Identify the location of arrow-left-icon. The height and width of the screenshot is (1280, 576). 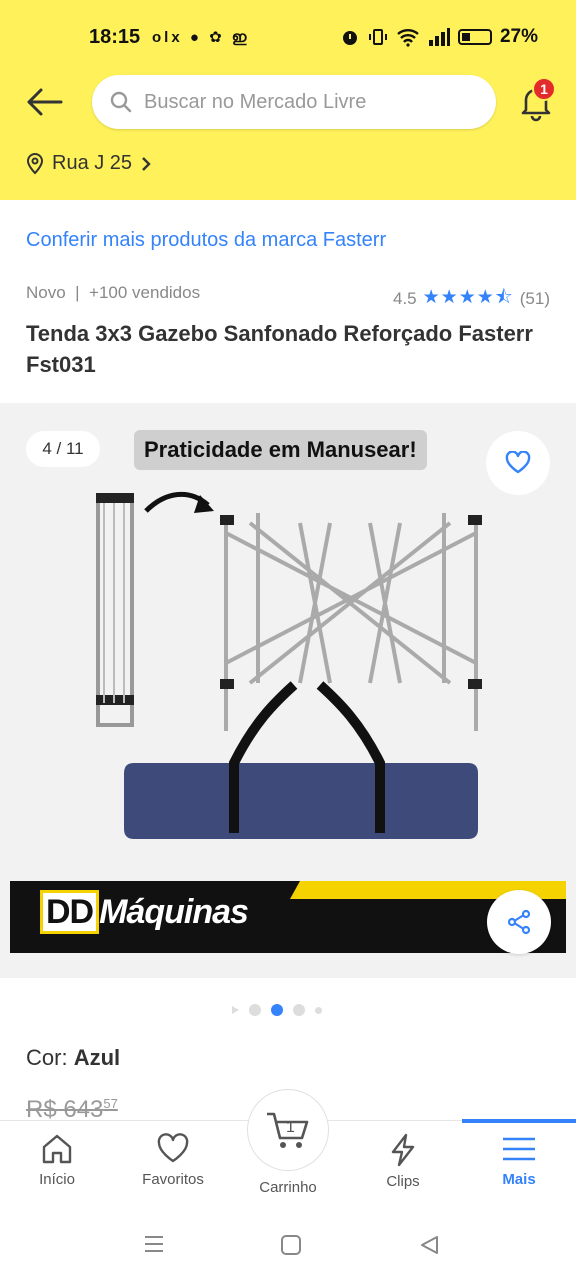
(45, 102).